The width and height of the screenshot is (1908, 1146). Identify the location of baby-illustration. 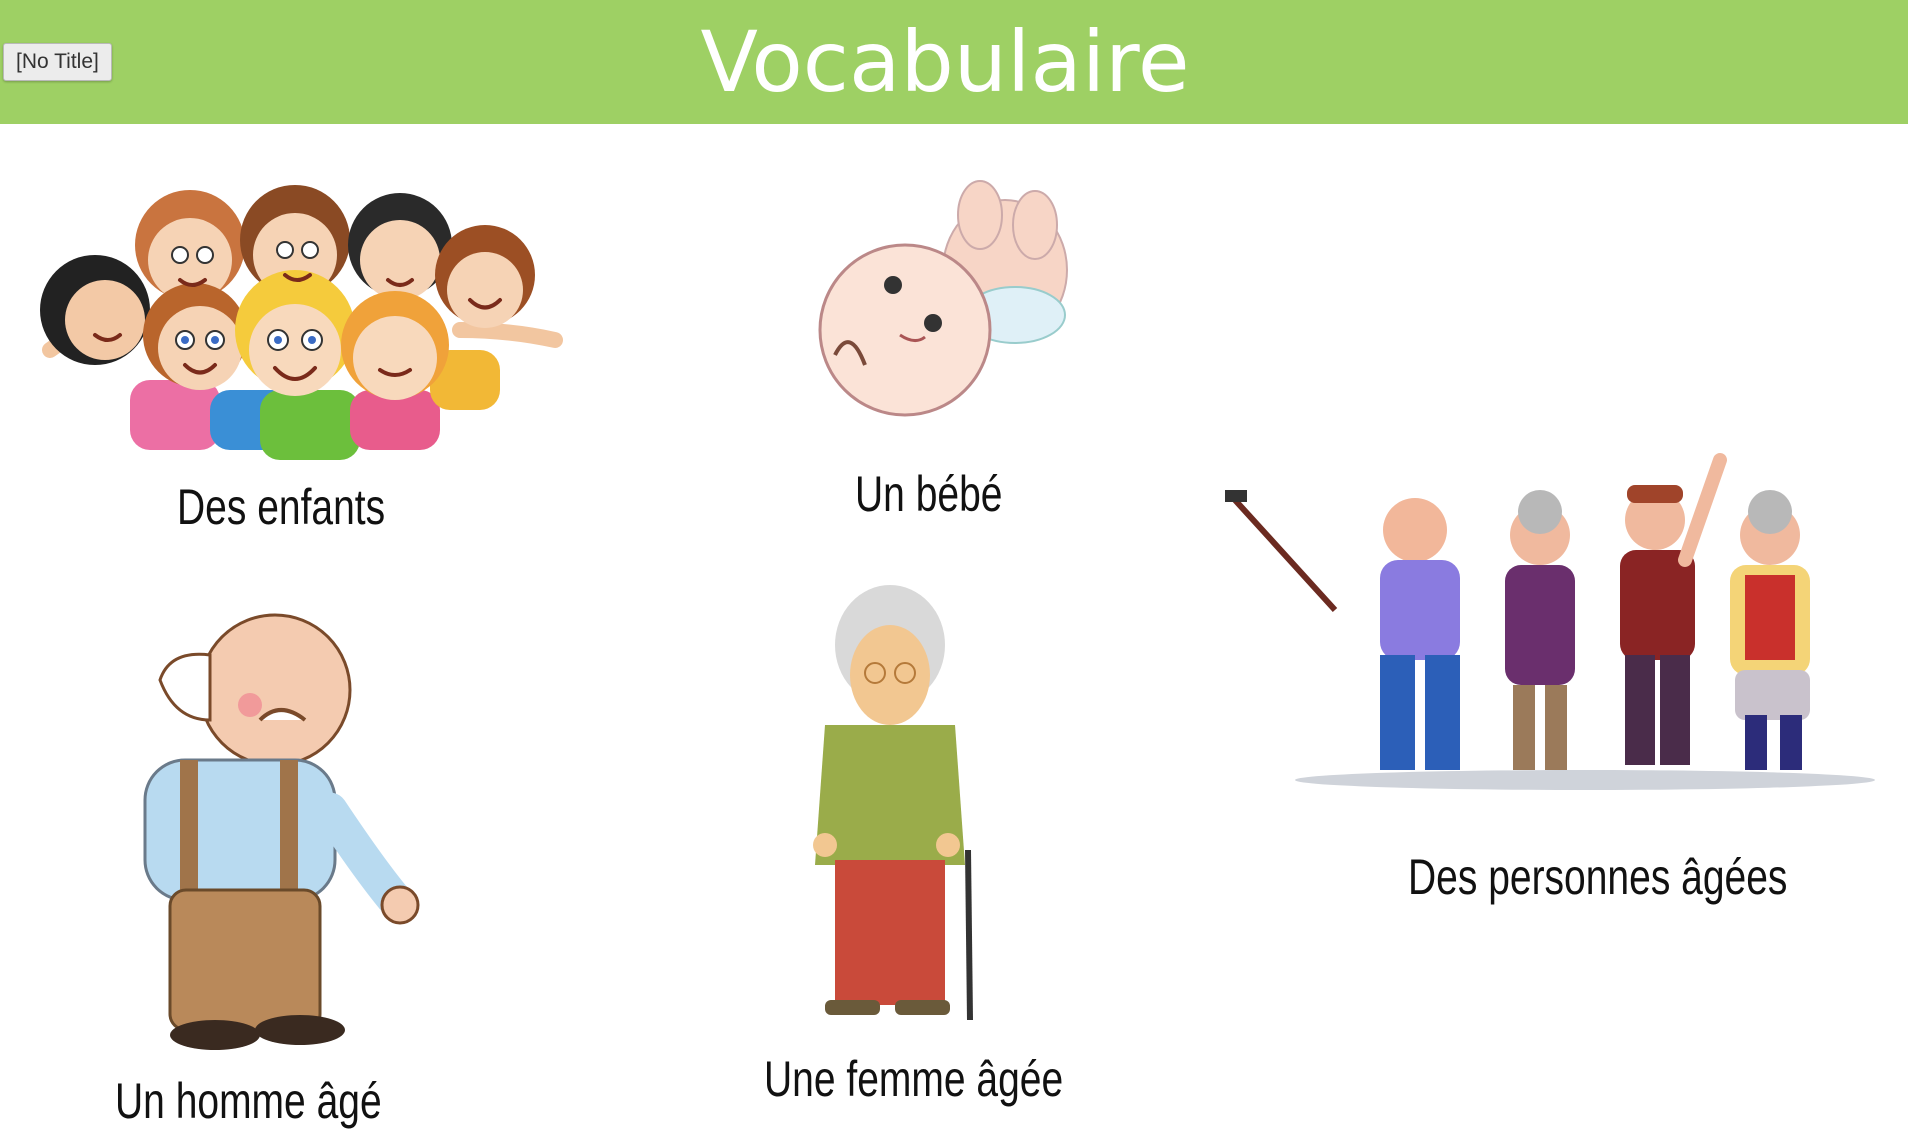
(943, 298).